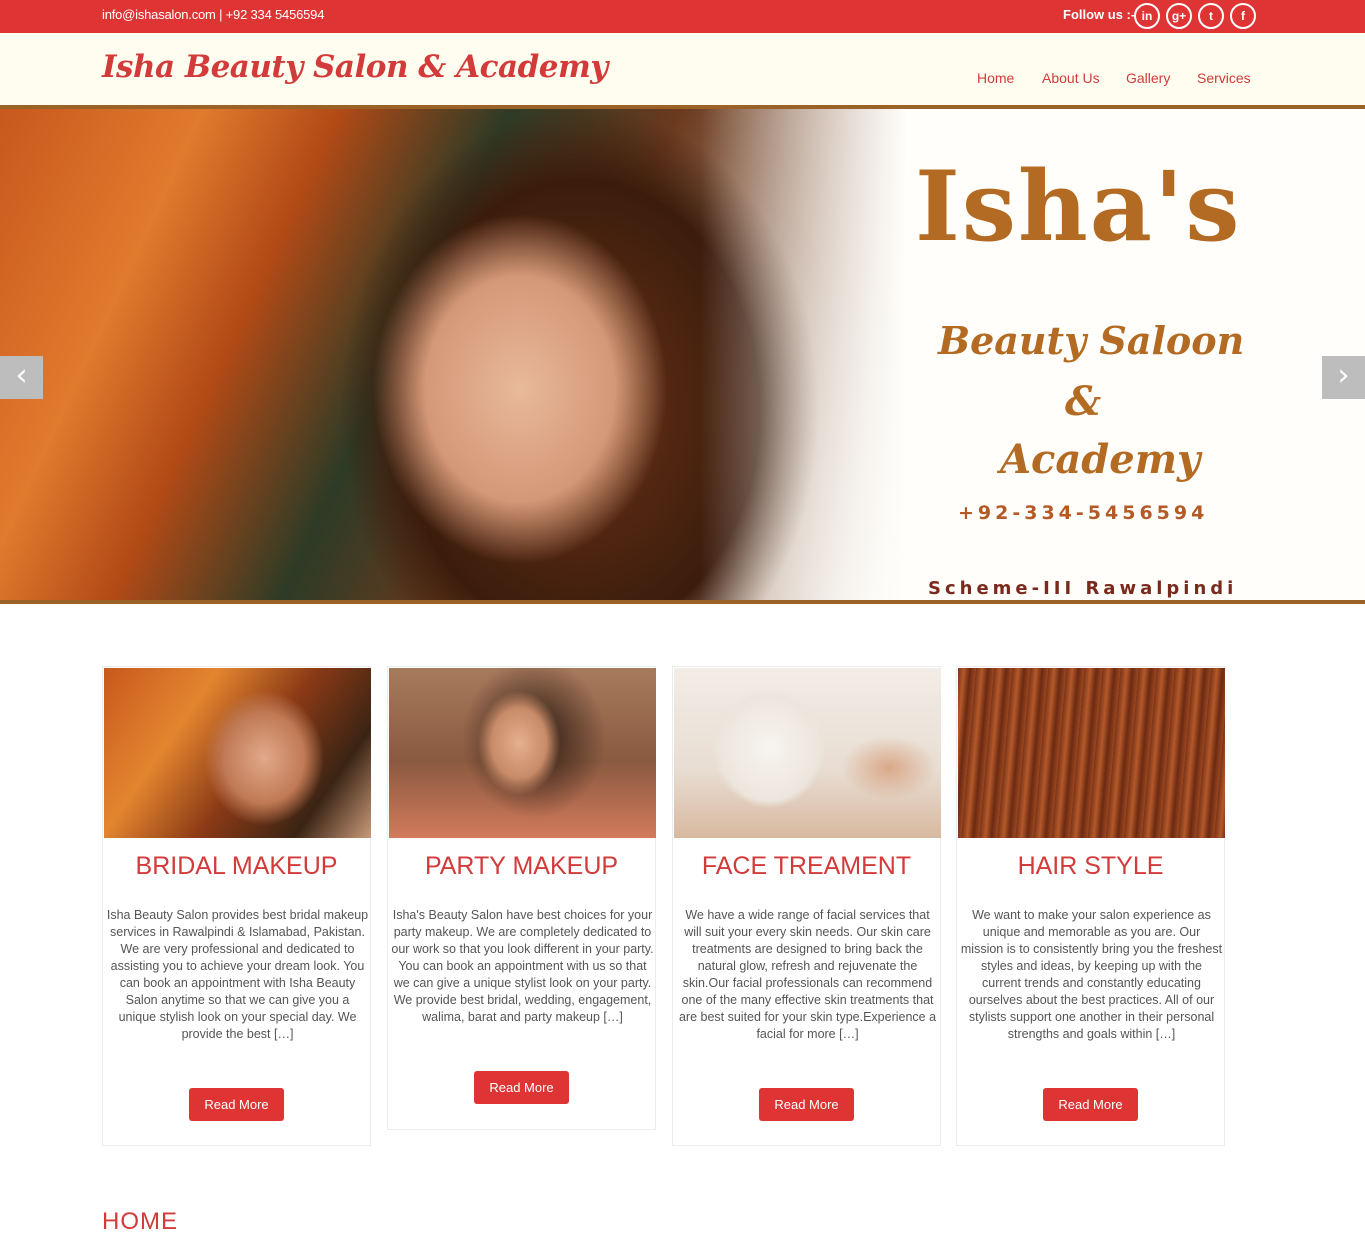 The width and height of the screenshot is (1365, 1236). Describe the element at coordinates (21, 377) in the screenshot. I see `slider-prev-icon: ‹` at that location.